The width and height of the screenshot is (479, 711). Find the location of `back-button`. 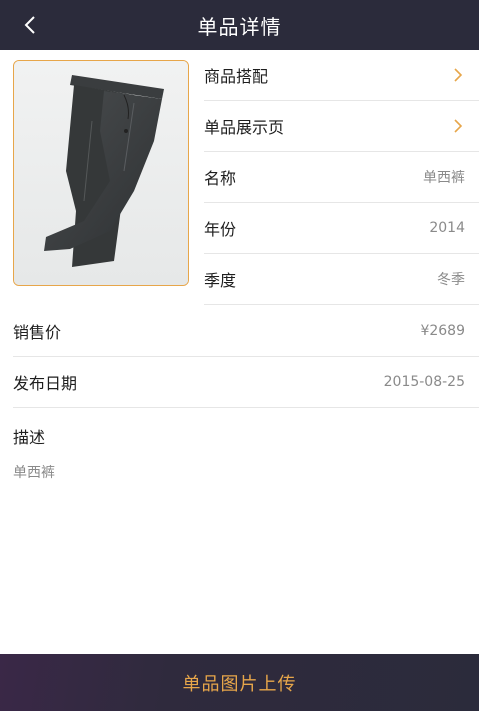

back-button is located at coordinates (30, 25).